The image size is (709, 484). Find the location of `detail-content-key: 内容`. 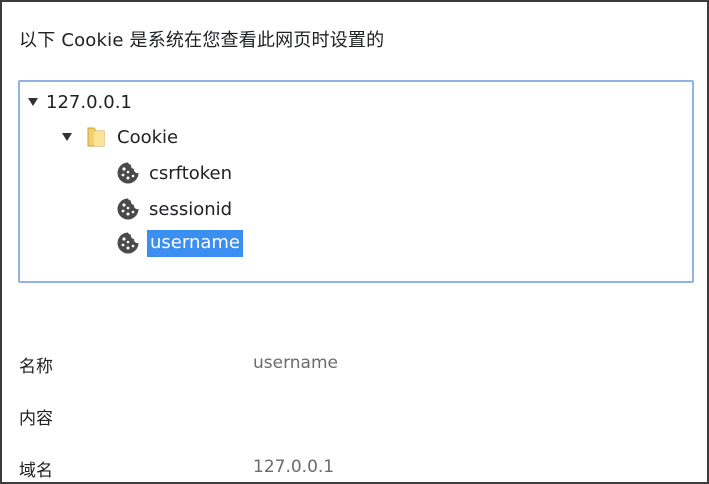

detail-content-key: 内容 is located at coordinates (36, 419).